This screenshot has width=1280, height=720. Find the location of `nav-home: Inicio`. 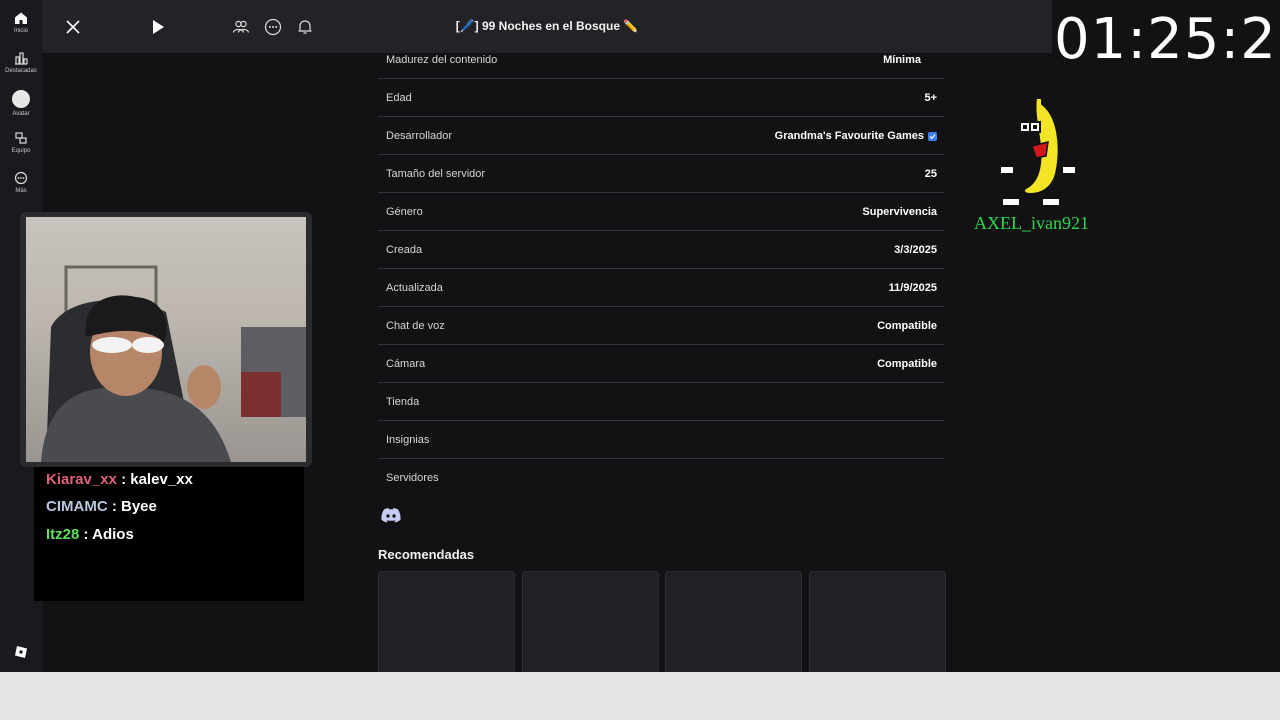

nav-home: Inicio is located at coordinates (21, 22).